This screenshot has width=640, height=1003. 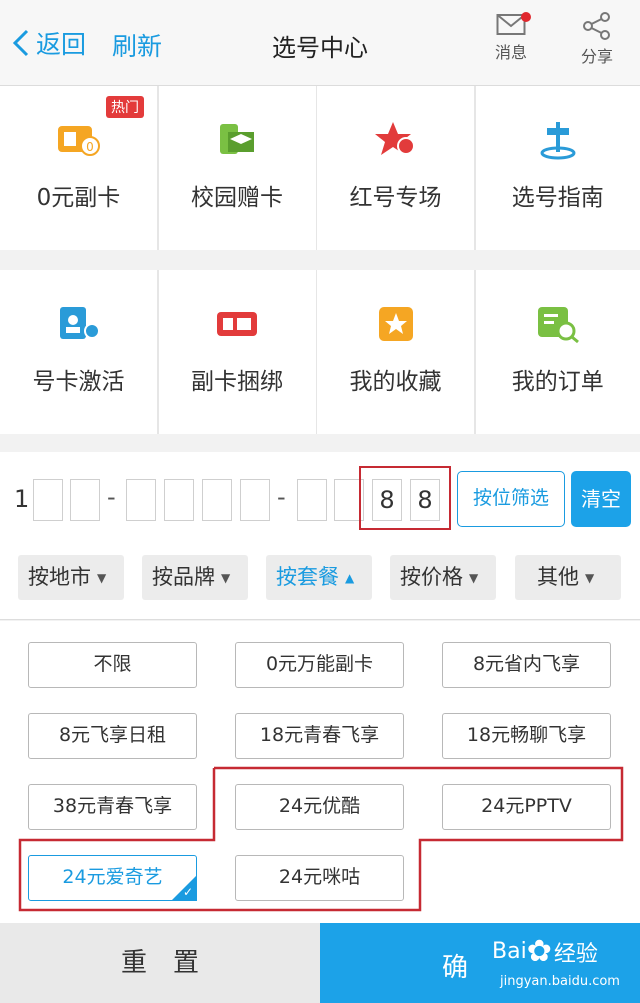 What do you see at coordinates (160, 963) in the screenshot?
I see `reset-button: 重 置` at bounding box center [160, 963].